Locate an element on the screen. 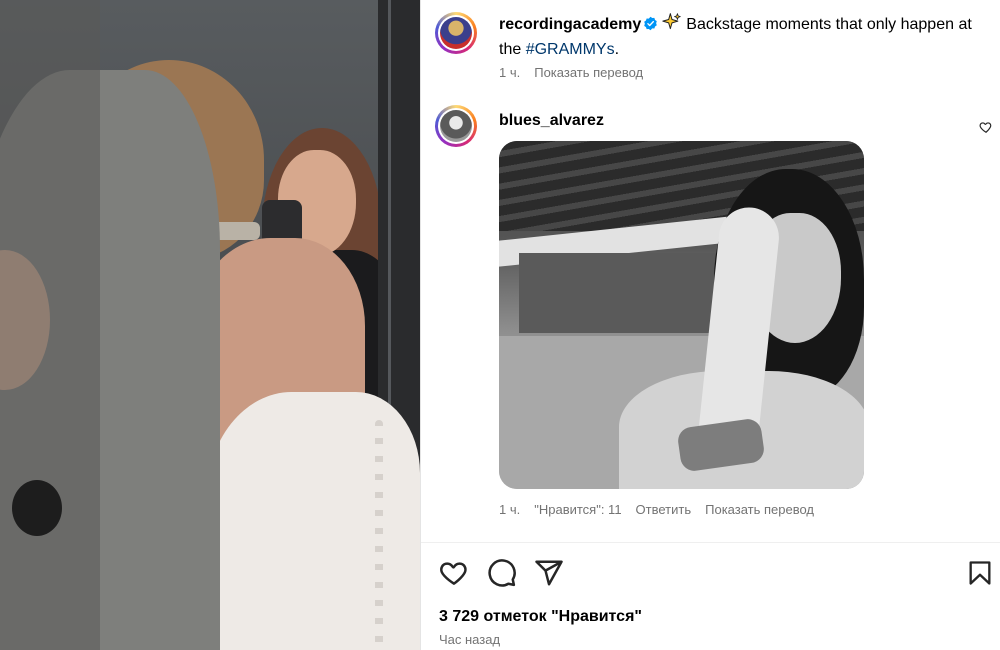 The width and height of the screenshot is (1000, 650). show-translation-button: Показать перевод is located at coordinates (588, 72).